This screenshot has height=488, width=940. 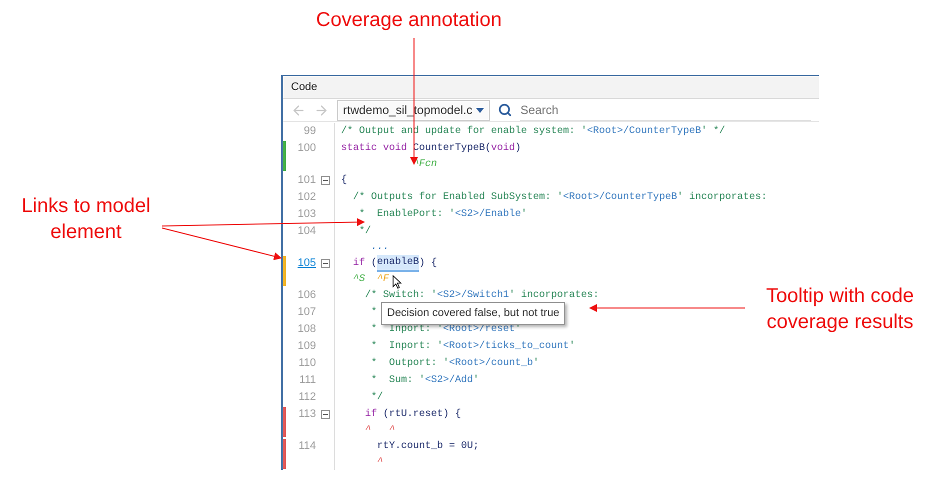 I want to click on window-title: Code, so click(x=304, y=87).